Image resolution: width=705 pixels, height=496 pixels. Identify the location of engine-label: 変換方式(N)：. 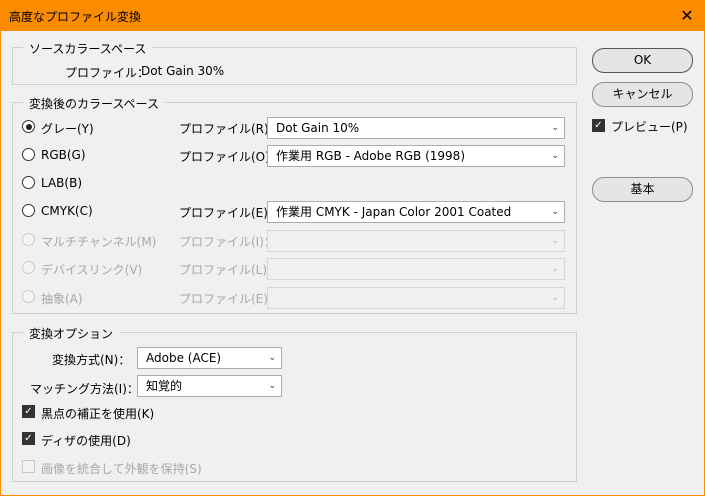
(91, 360).